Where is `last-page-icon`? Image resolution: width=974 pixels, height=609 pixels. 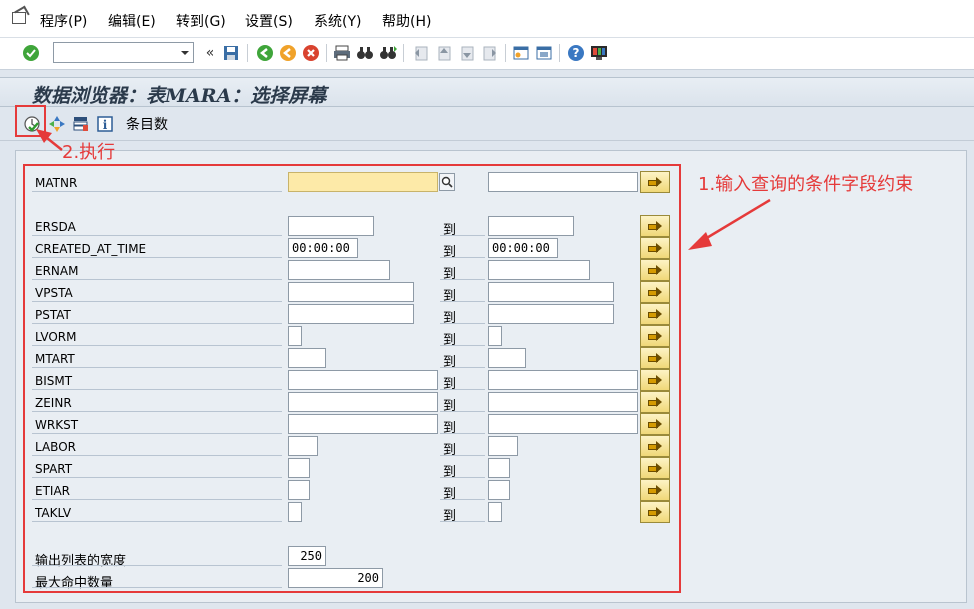
last-page-icon is located at coordinates (490, 53).